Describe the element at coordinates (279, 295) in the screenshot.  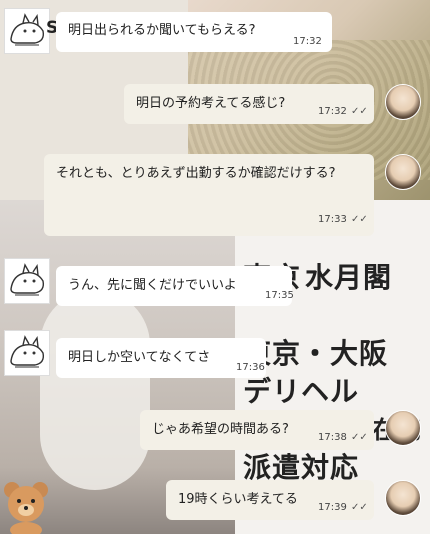
I see `message-time: 17:35` at that location.